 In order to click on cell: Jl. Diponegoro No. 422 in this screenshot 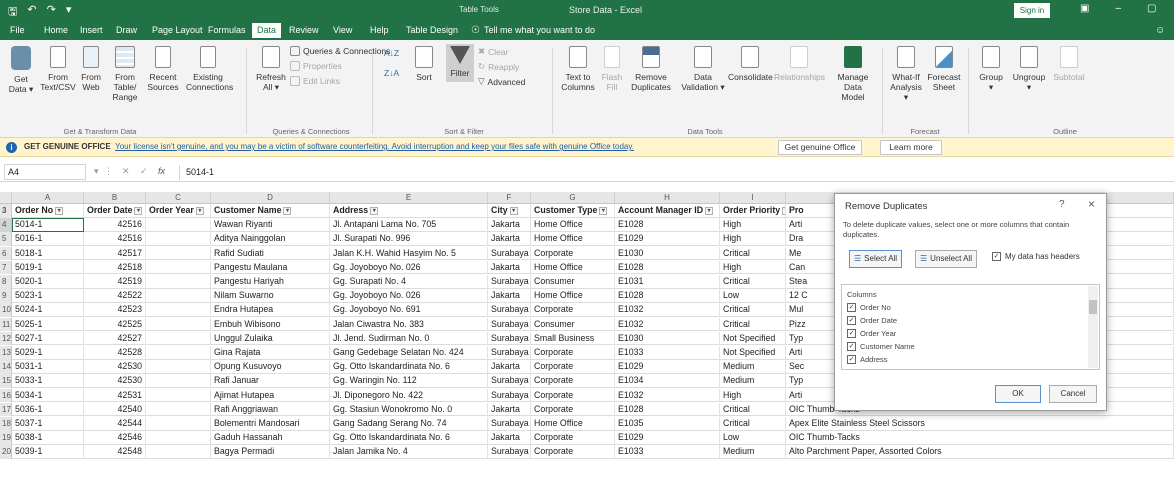, I will do `click(409, 395)`.